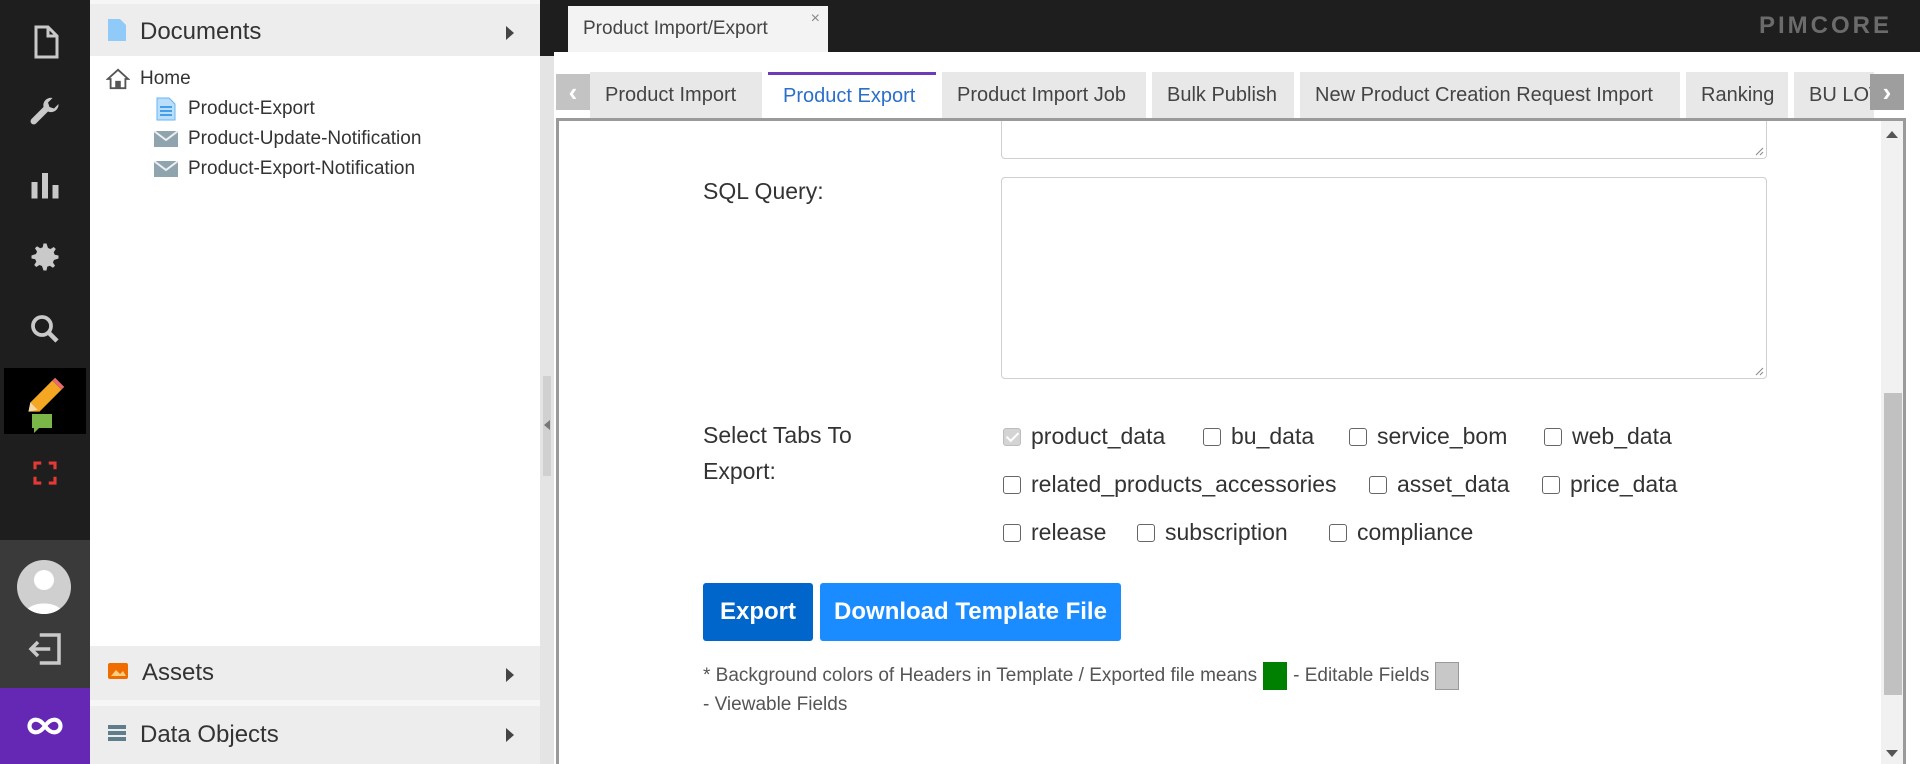 The width and height of the screenshot is (1920, 764). What do you see at coordinates (1892, 753) in the screenshot?
I see `scroll-down-icon` at bounding box center [1892, 753].